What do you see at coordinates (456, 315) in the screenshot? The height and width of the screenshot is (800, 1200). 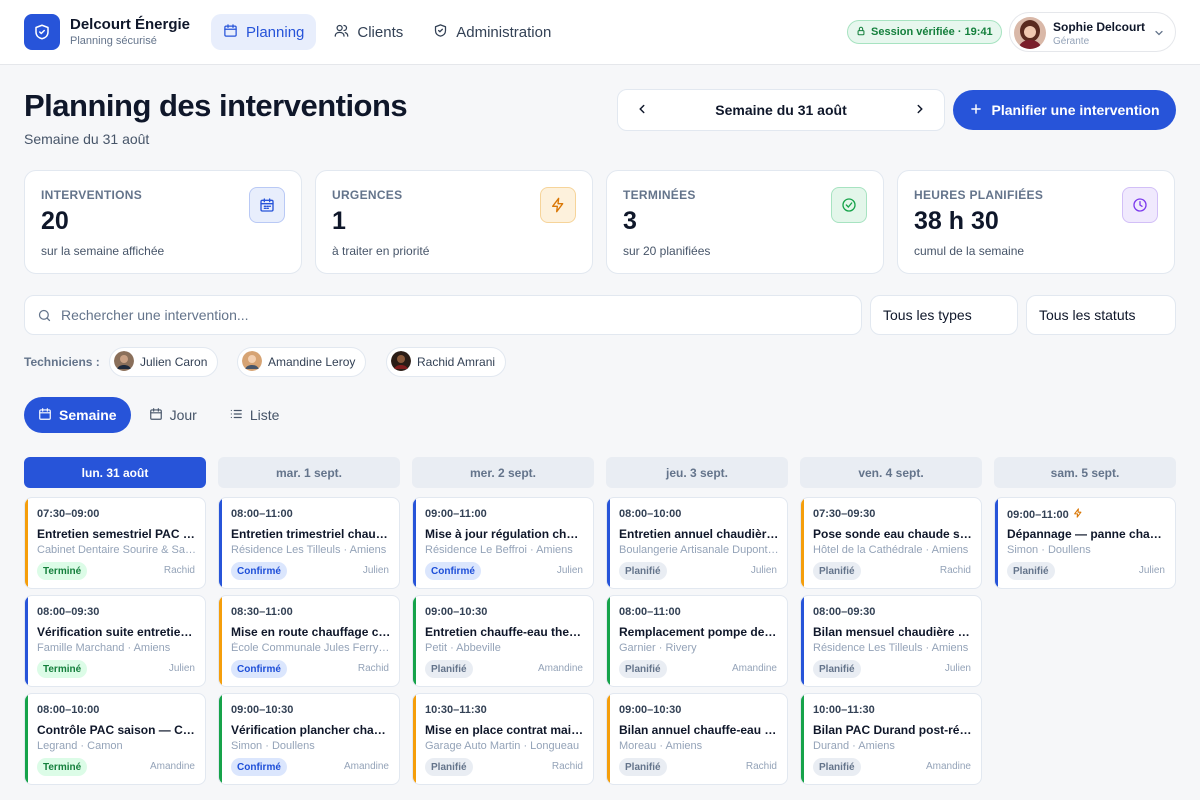 I see `search-input` at bounding box center [456, 315].